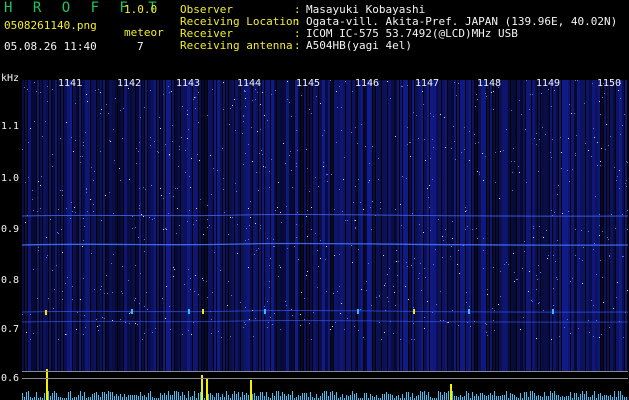  What do you see at coordinates (144, 32) in the screenshot?
I see `meteor-label: meteor` at bounding box center [144, 32].